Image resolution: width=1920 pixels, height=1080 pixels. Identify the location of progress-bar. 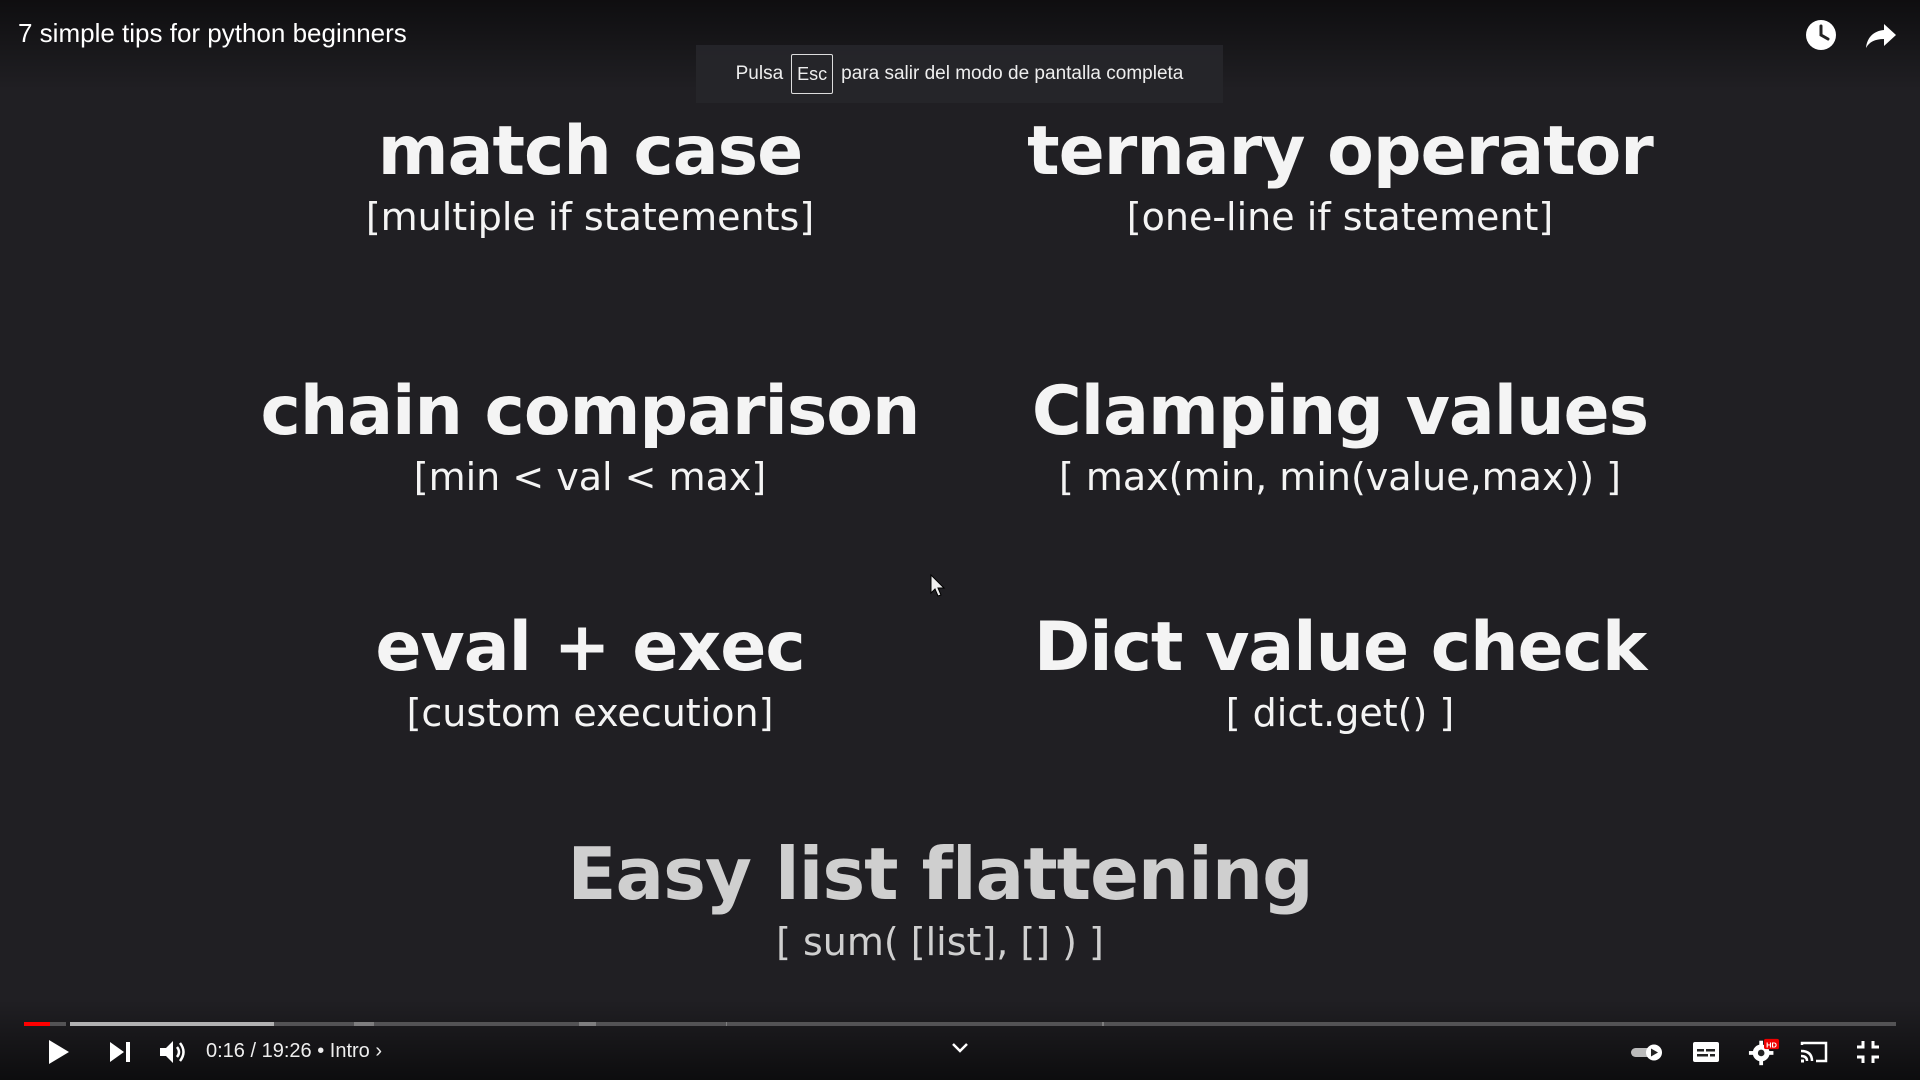
(960, 1024).